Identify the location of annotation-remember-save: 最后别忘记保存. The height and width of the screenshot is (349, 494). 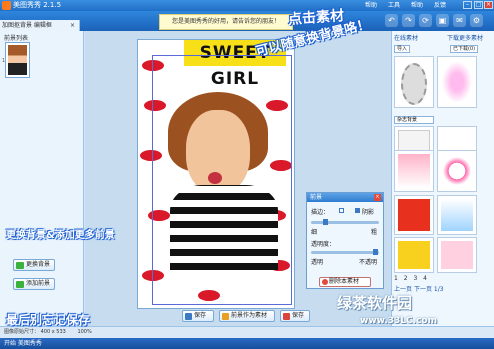
(48, 320).